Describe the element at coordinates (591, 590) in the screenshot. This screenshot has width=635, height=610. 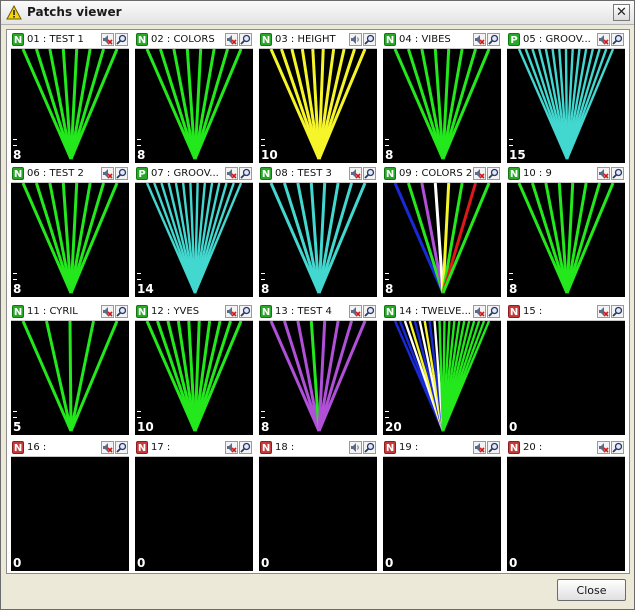
I see `close-button: Close` at that location.